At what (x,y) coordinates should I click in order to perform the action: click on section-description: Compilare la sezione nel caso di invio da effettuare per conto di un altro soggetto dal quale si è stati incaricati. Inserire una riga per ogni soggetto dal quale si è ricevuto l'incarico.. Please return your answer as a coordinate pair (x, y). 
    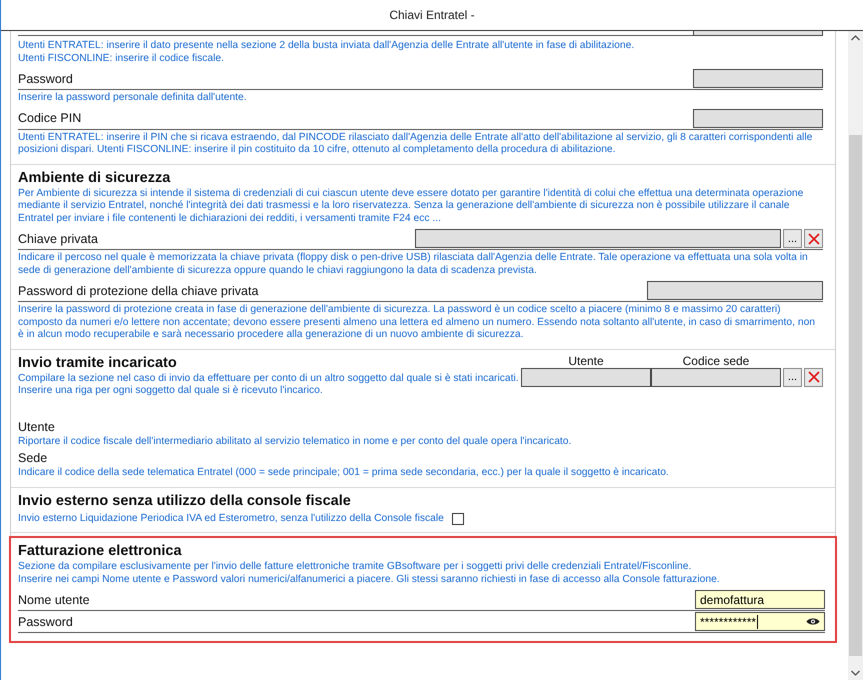
    Looking at the image, I should click on (269, 385).